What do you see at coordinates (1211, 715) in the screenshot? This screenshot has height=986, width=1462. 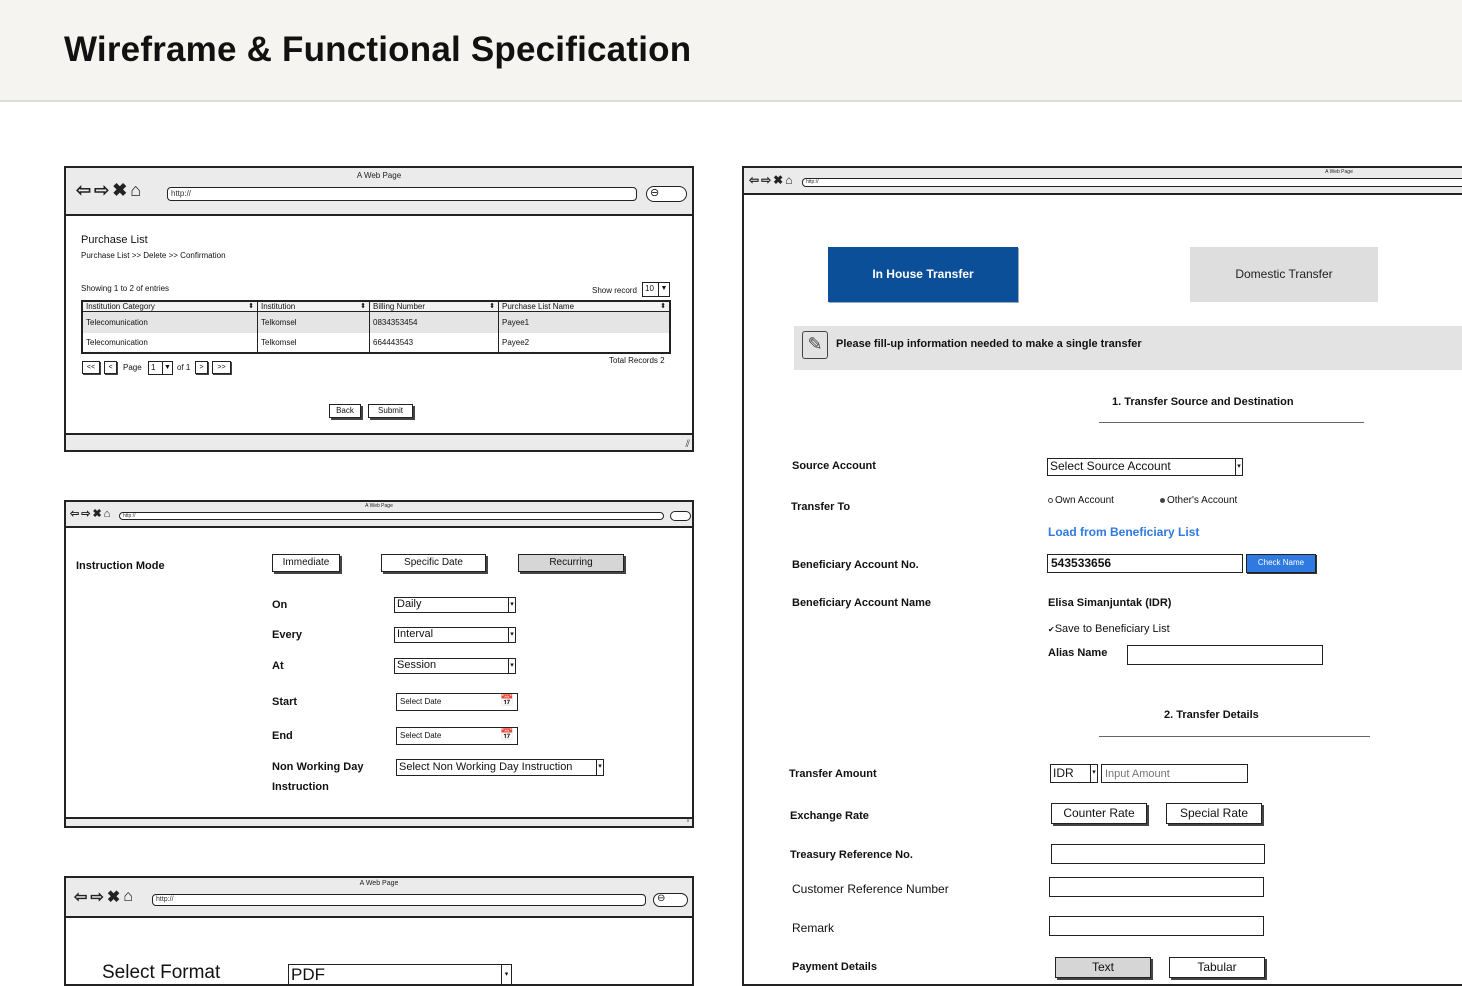 I see `section-title-transfer-details: 2. Transfer Details` at bounding box center [1211, 715].